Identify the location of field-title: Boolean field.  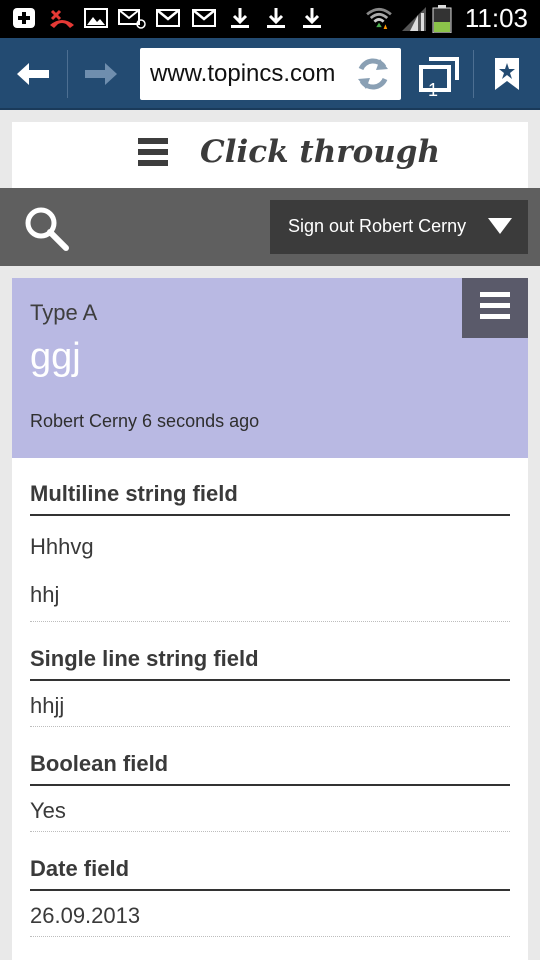
(99, 763).